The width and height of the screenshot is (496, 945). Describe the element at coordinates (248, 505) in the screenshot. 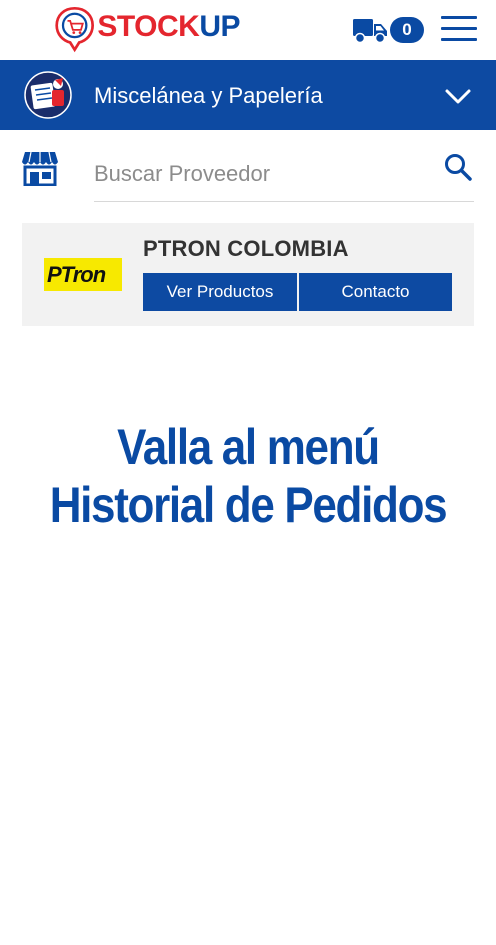

I see `instruction-line-2: Historial de Pedidos` at that location.